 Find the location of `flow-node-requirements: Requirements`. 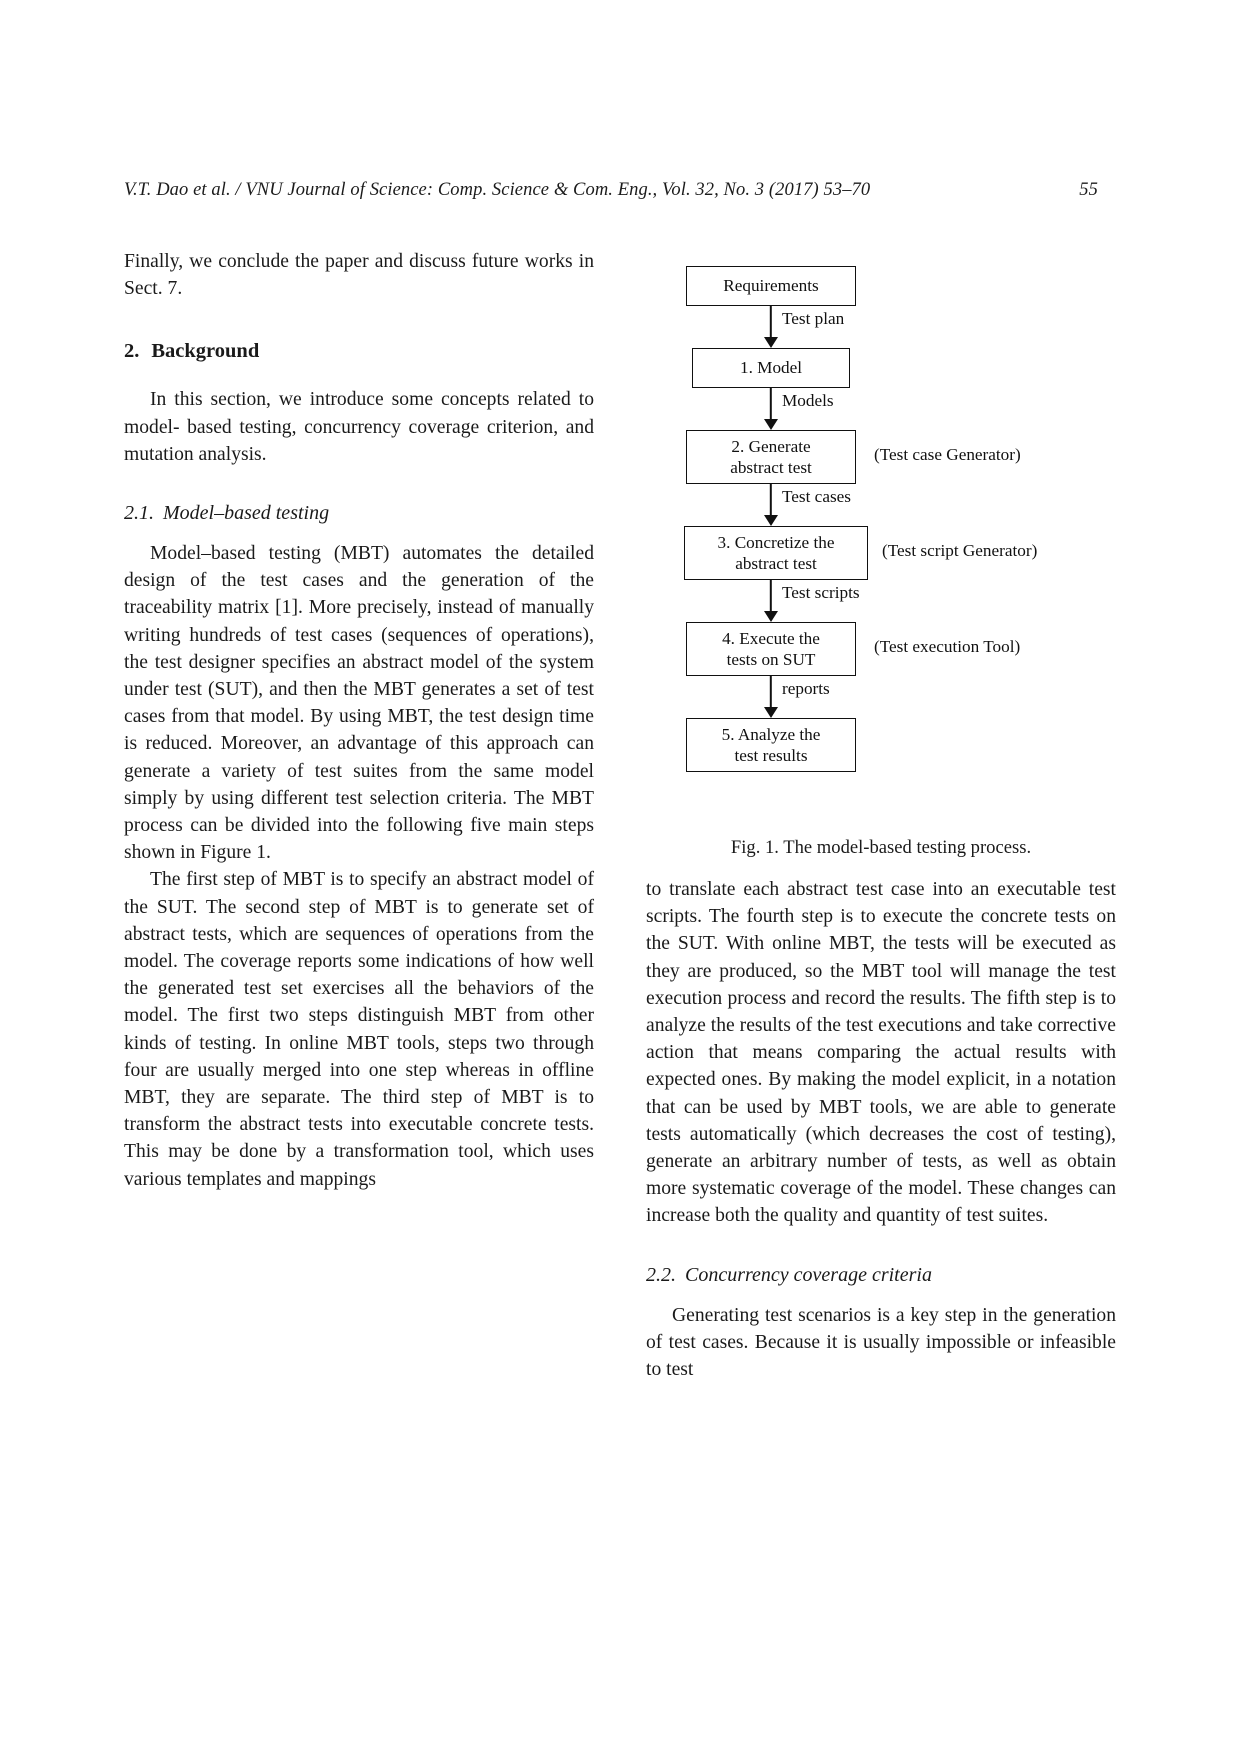

flow-node-requirements: Requirements is located at coordinates (771, 286).